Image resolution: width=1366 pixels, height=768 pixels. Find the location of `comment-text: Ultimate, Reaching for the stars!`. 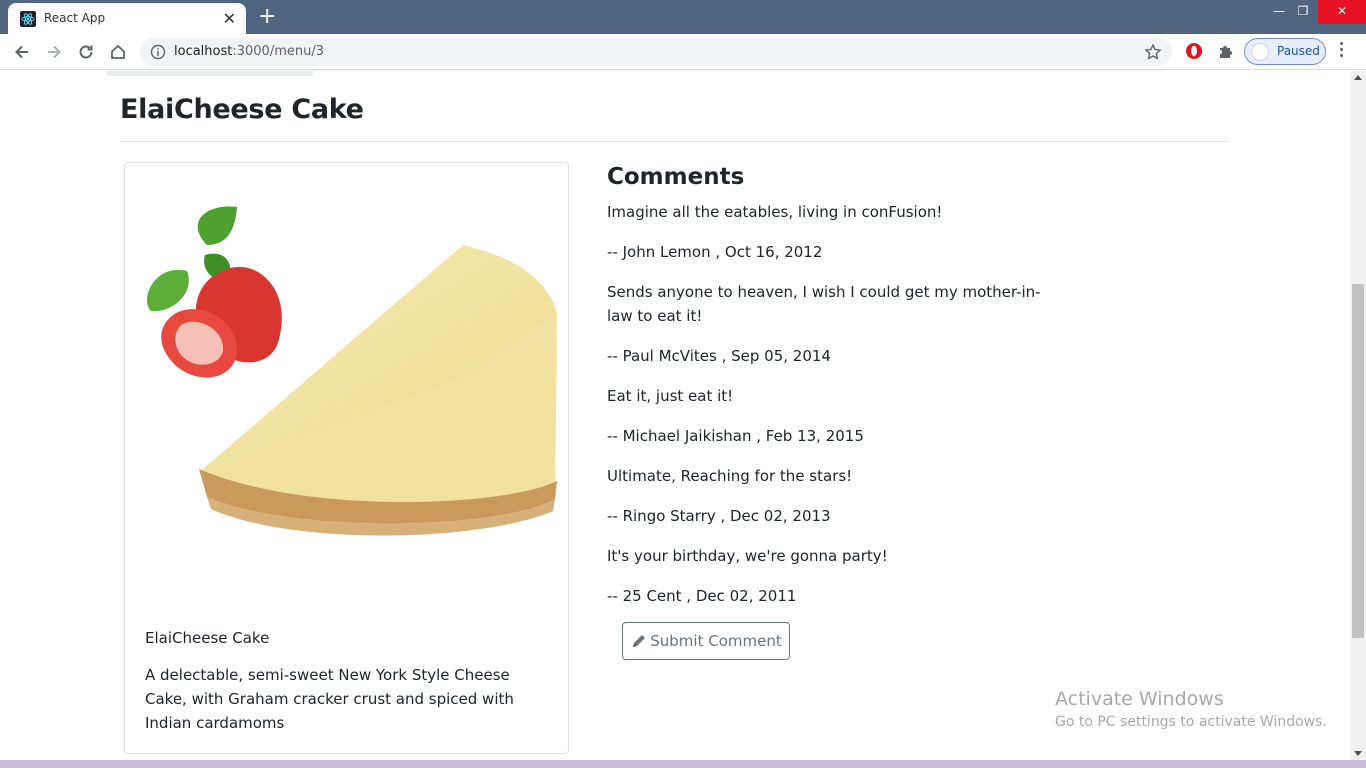

comment-text: Ultimate, Reaching for the stars! is located at coordinates (730, 476).